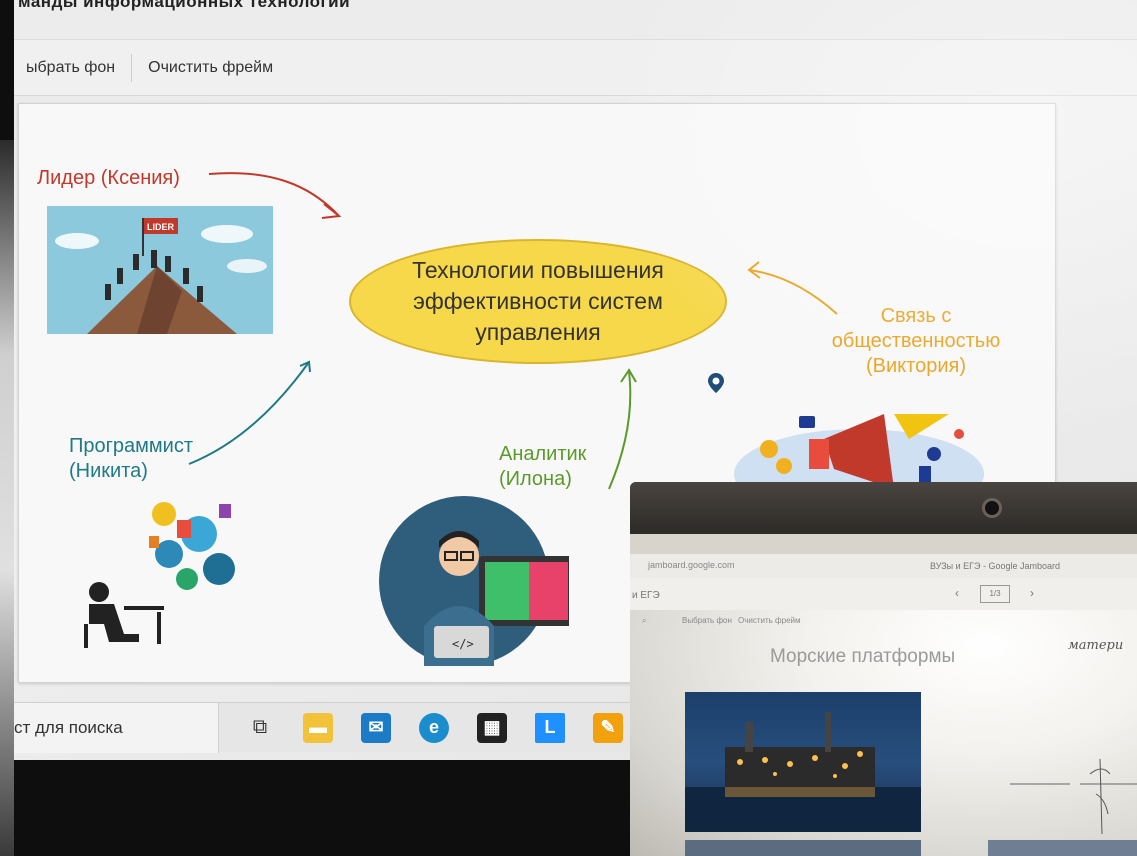 This screenshot has height=856, width=1137. Describe the element at coordinates (131, 459) in the screenshot. I see `programmer-label: Программист (Никита)` at that location.